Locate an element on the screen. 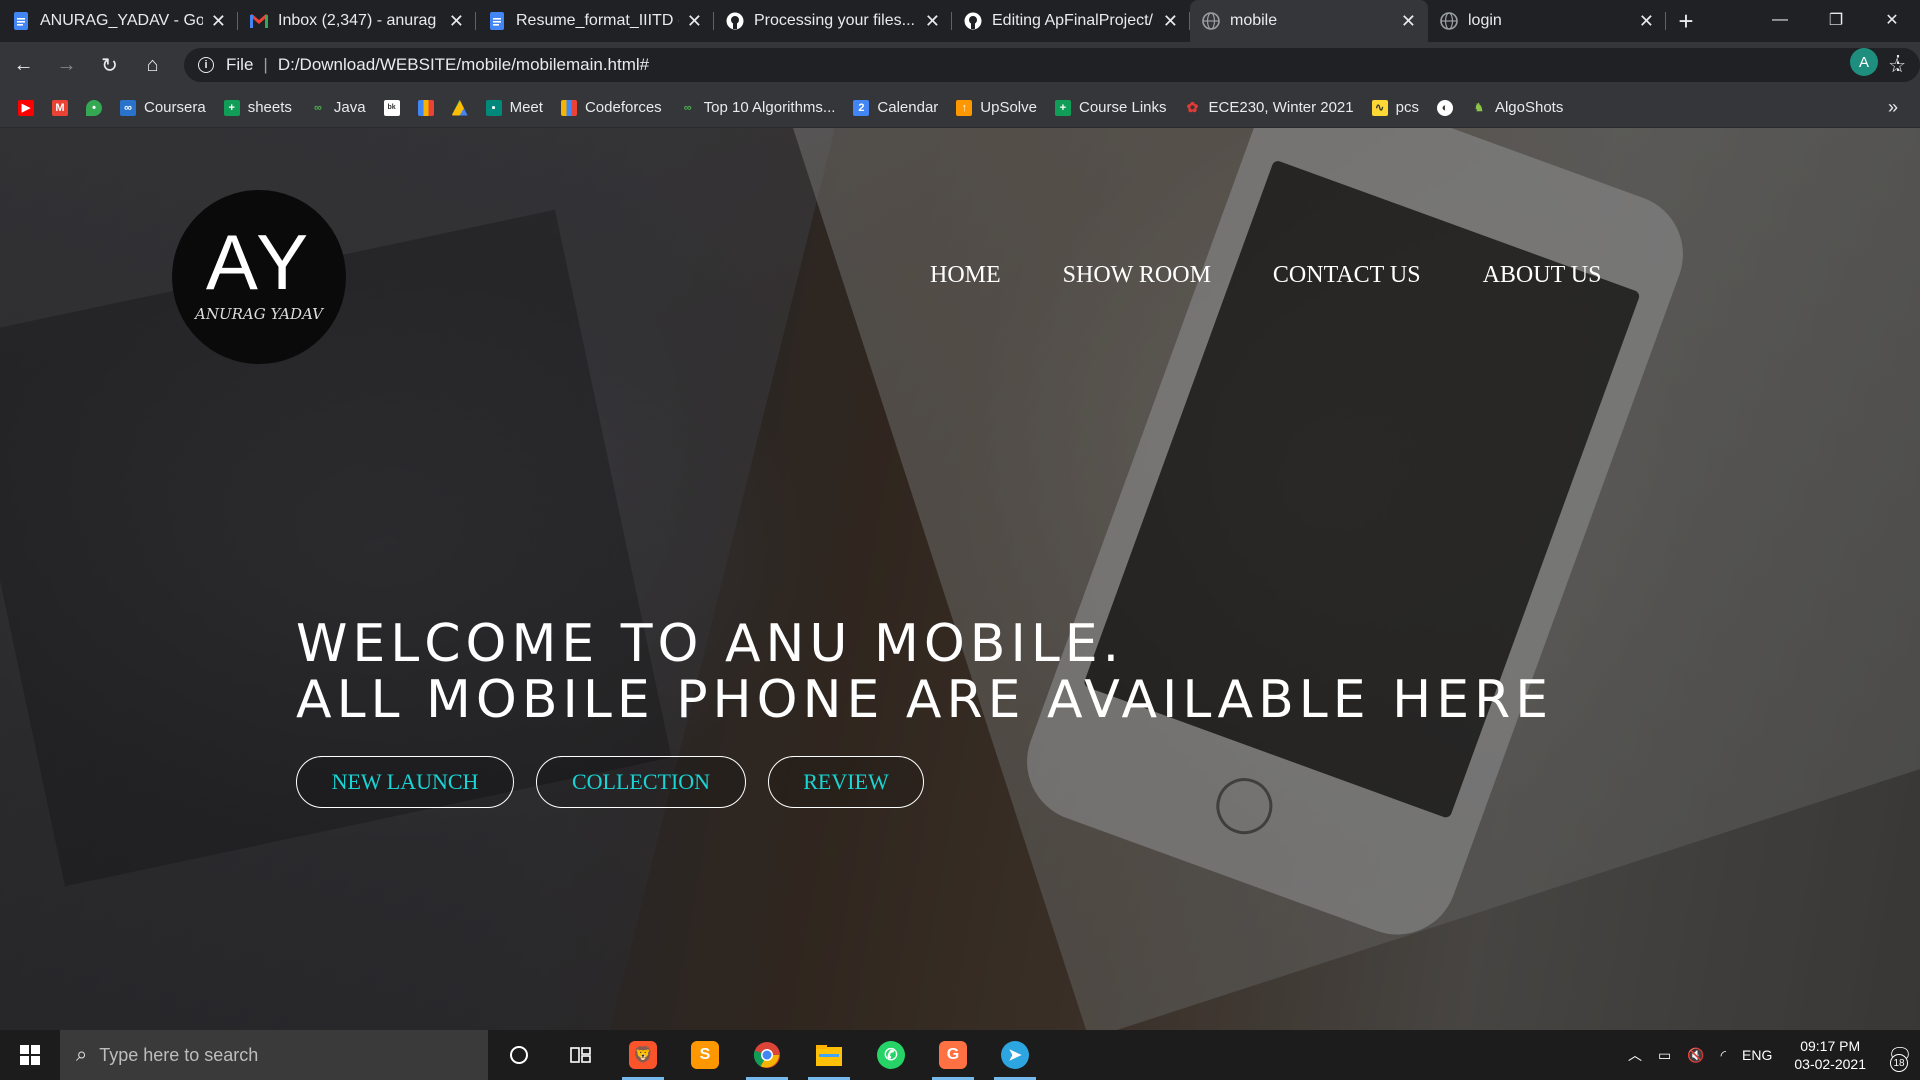  bookmark-sheets: + sheets is located at coordinates (257, 107).